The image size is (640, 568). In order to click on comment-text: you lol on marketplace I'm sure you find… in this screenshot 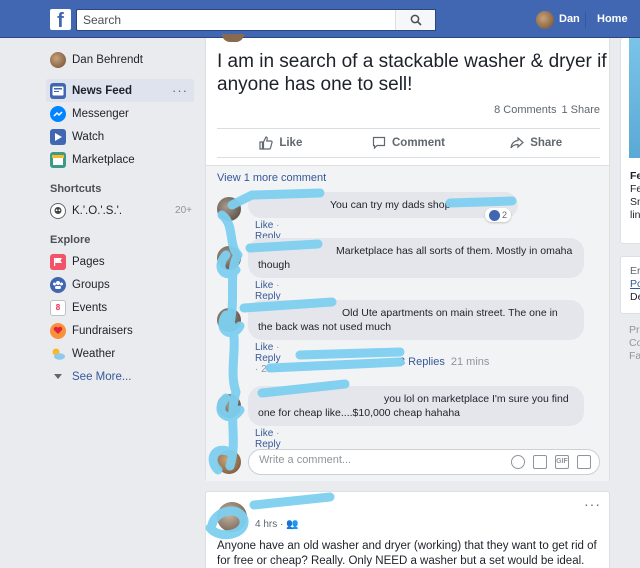, I will do `click(413, 406)`.